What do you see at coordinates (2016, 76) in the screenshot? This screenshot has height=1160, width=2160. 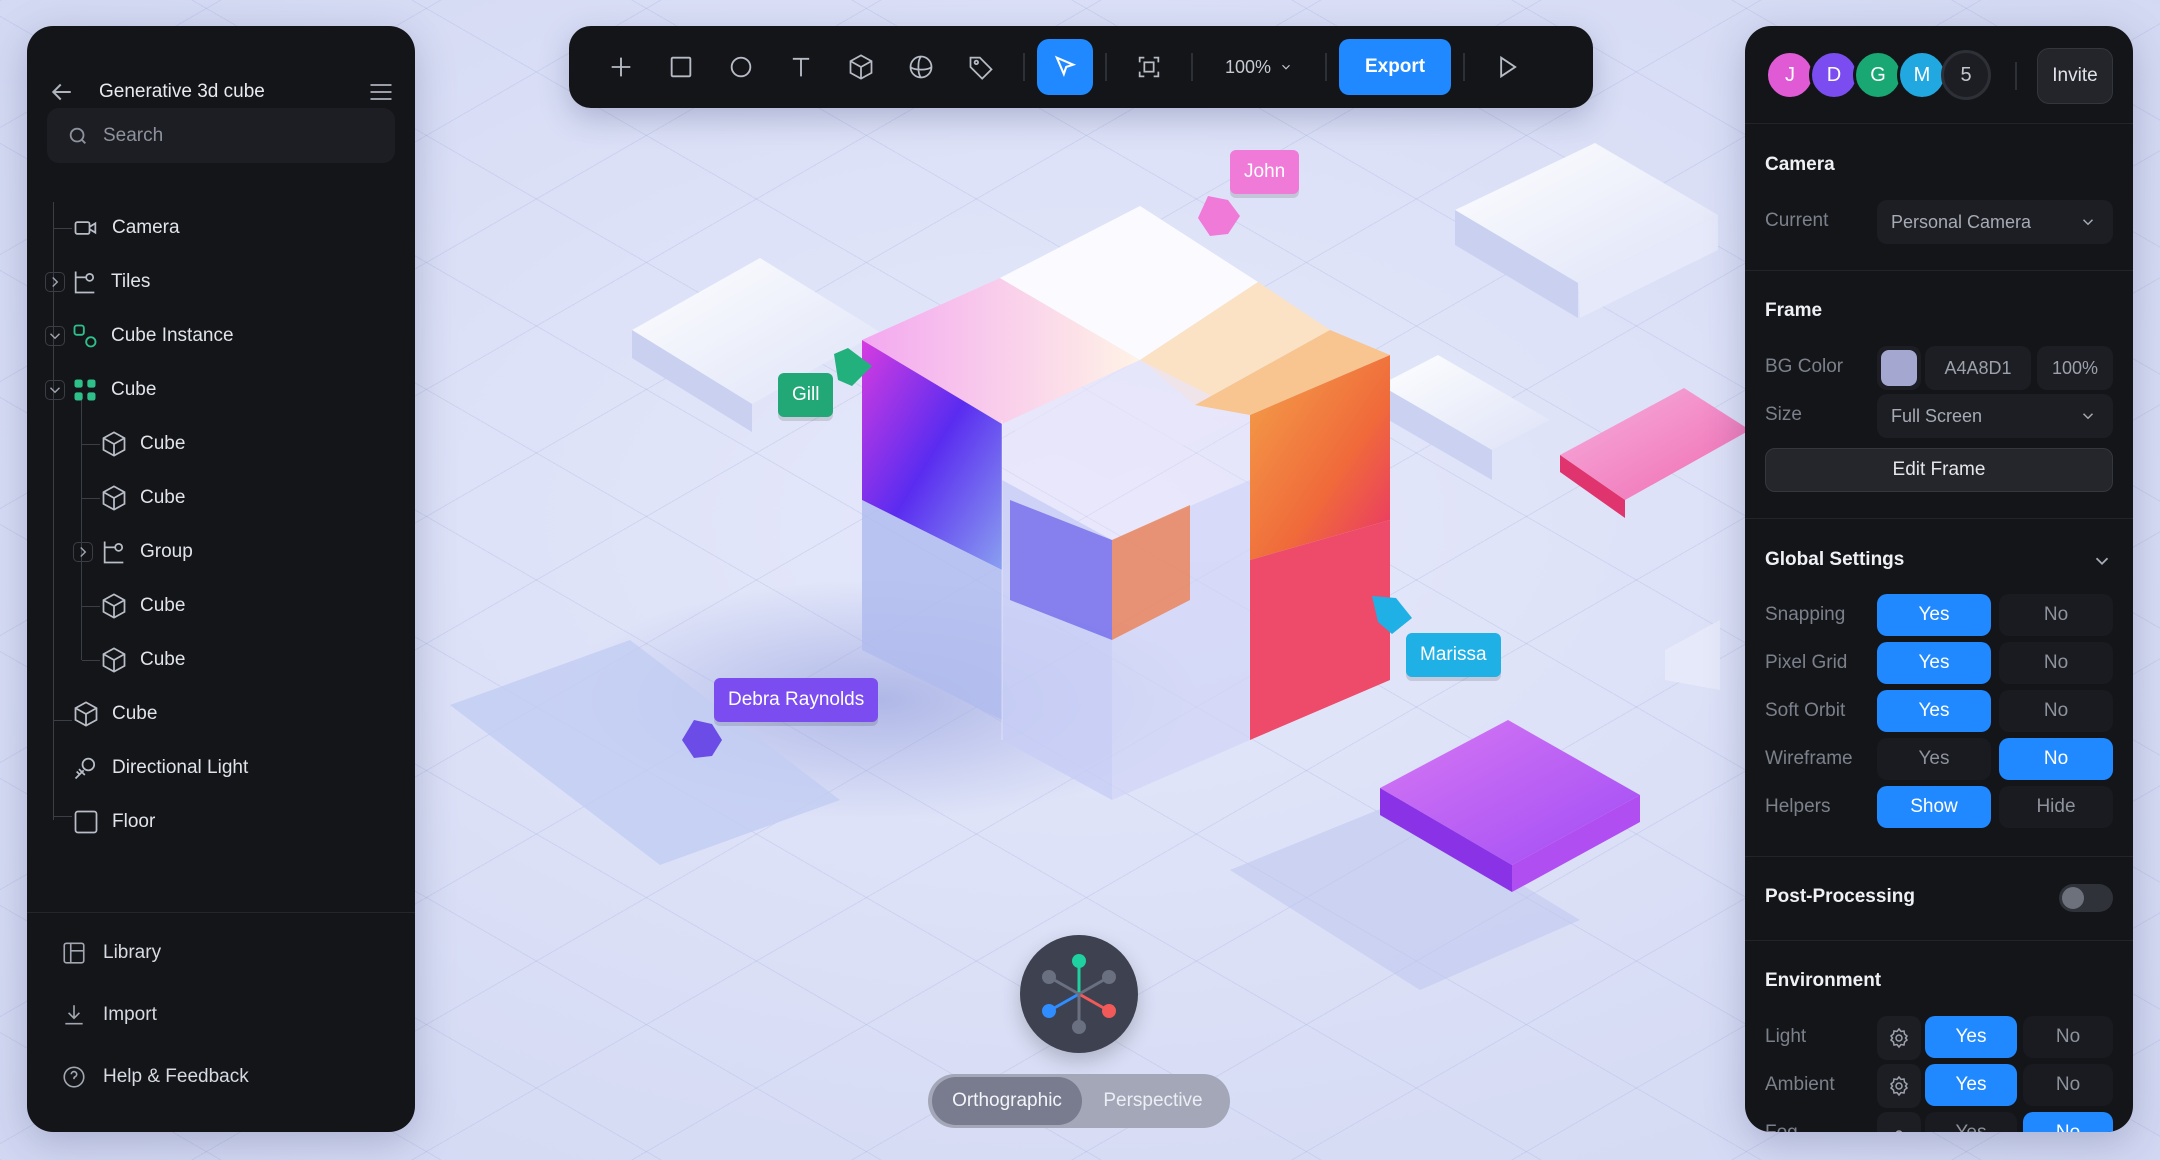 I see `divider` at bounding box center [2016, 76].